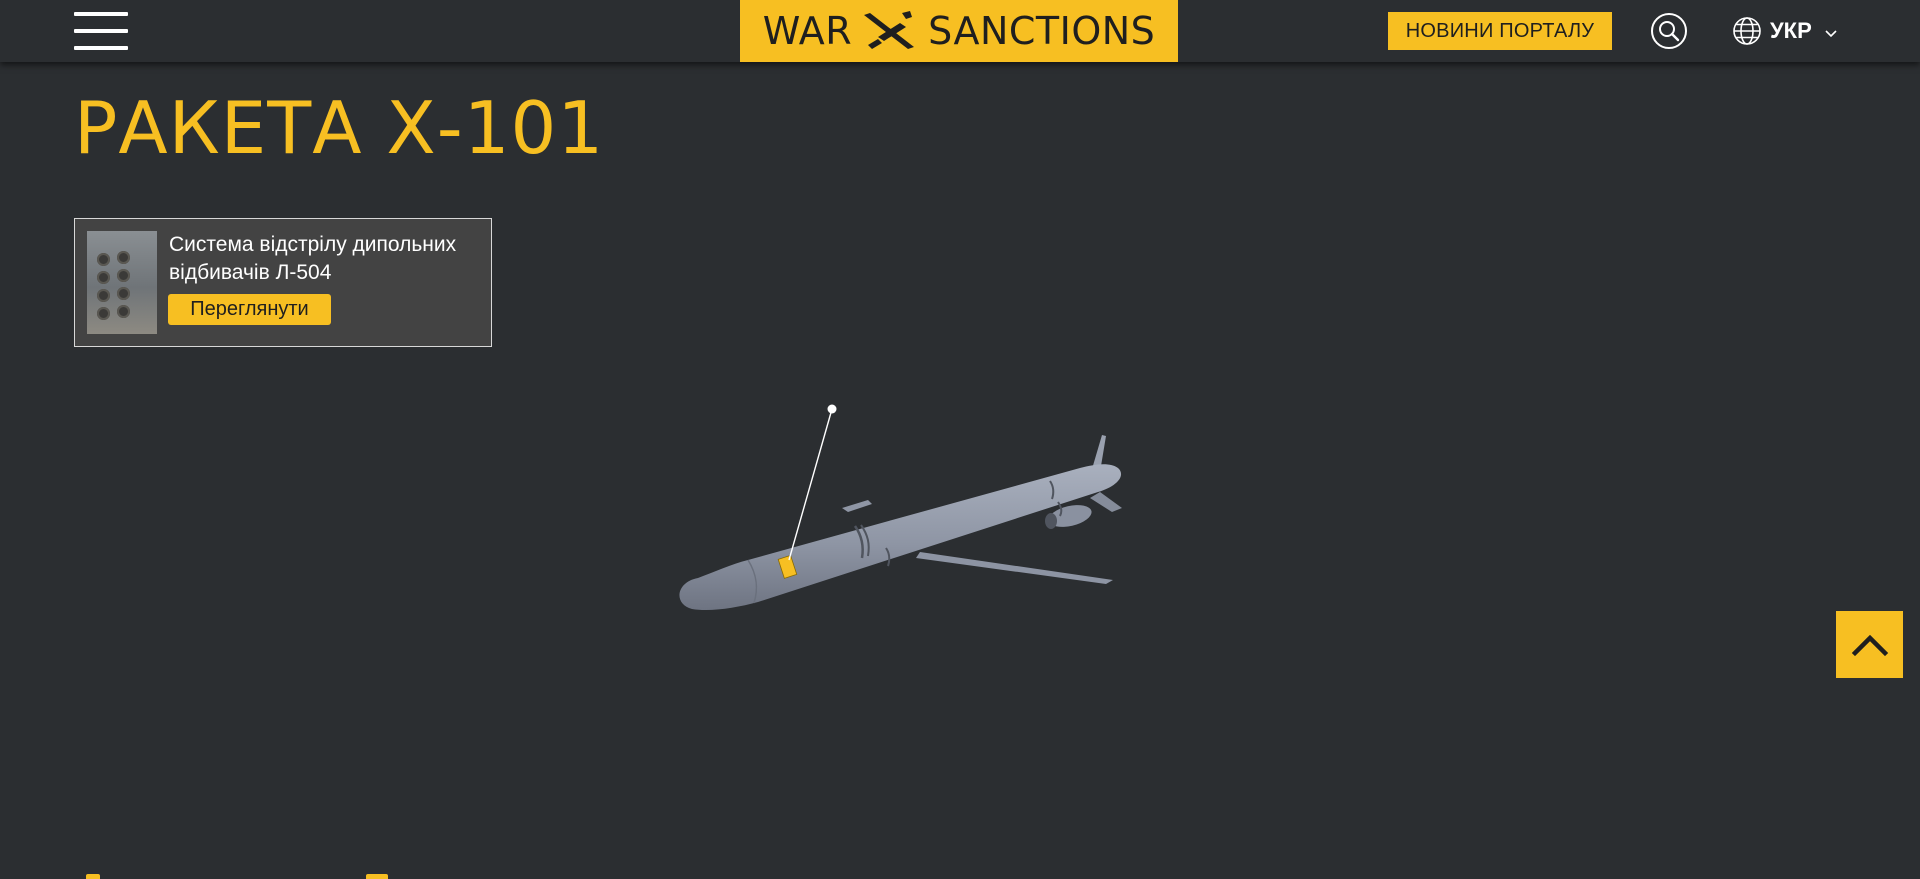 This screenshot has height=879, width=1920. Describe the element at coordinates (1500, 31) in the screenshot. I see `portal-news-button: НОВИНИ ПОРТАЛУ` at that location.